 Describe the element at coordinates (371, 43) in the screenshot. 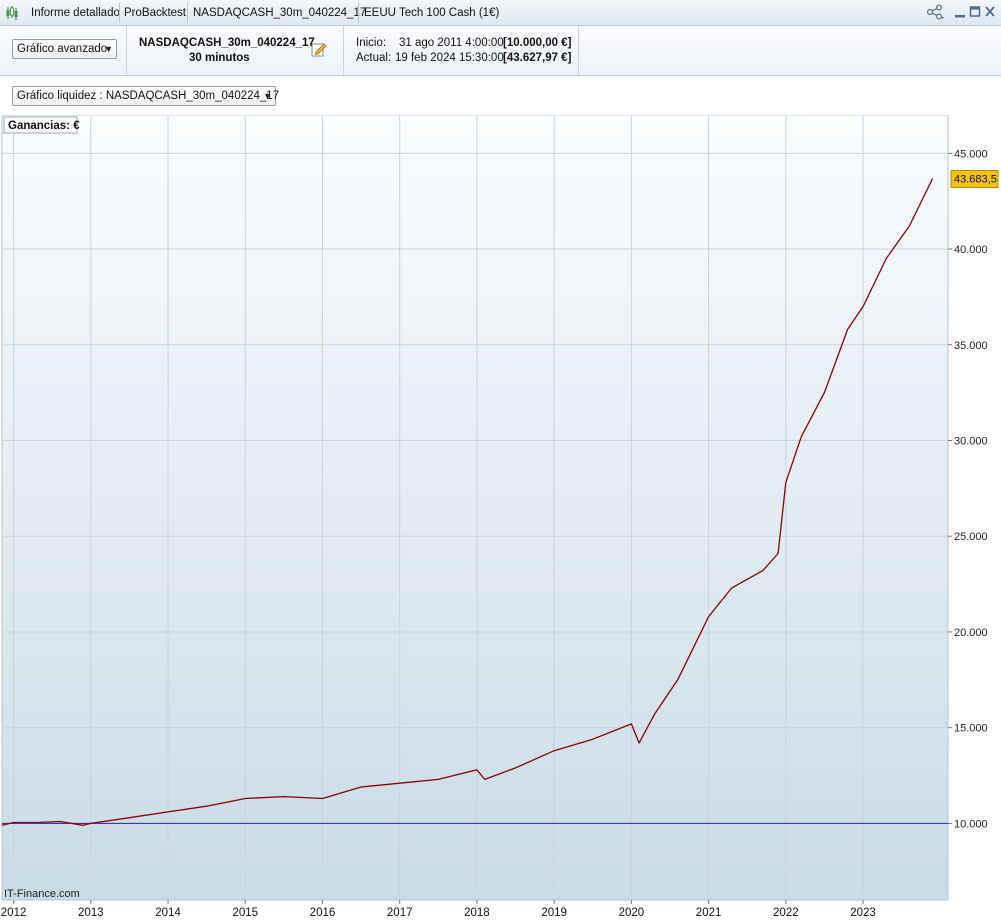

I see `inicio-label: Inicio:` at that location.